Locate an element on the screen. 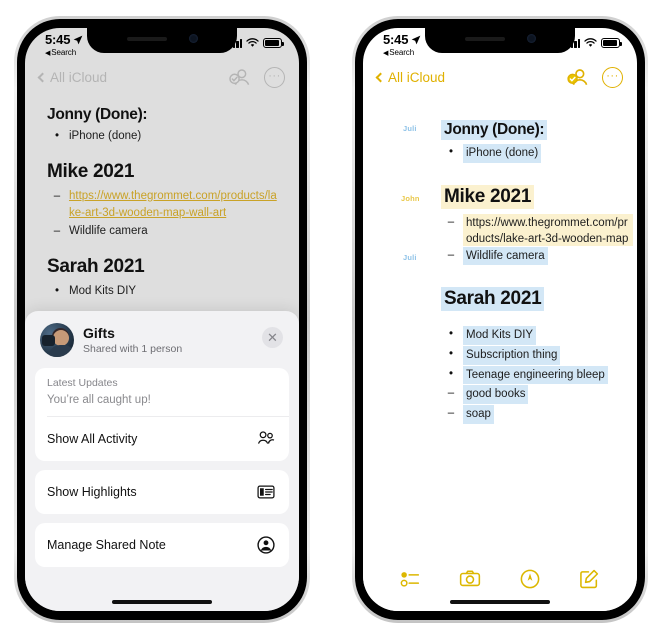  show-highlights-label: Show Highlights is located at coordinates (92, 492).